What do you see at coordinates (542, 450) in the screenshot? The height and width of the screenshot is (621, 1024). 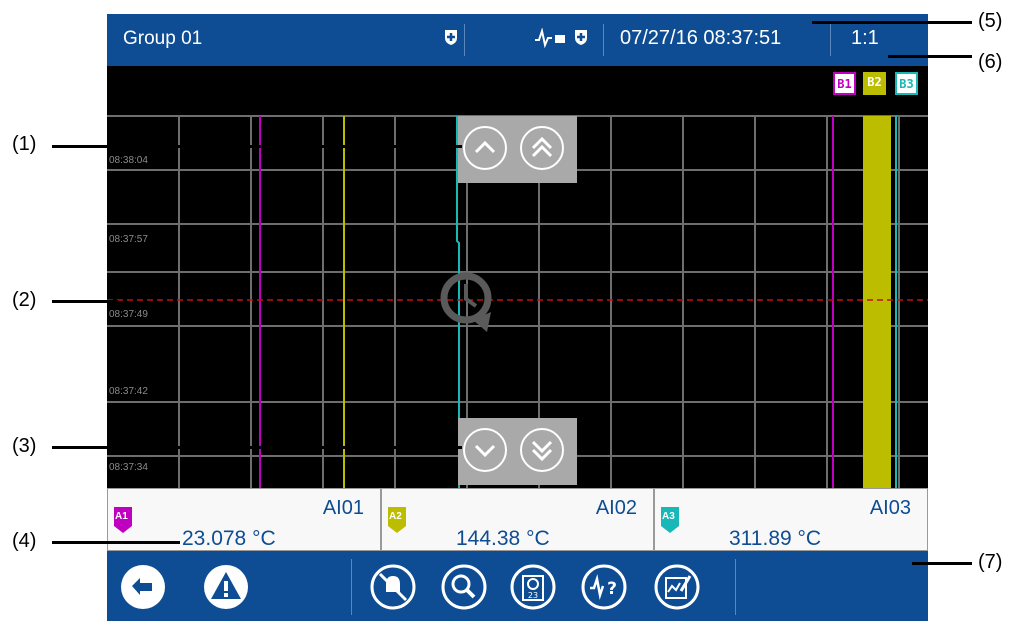 I see `double-chevron-down-icon` at bounding box center [542, 450].